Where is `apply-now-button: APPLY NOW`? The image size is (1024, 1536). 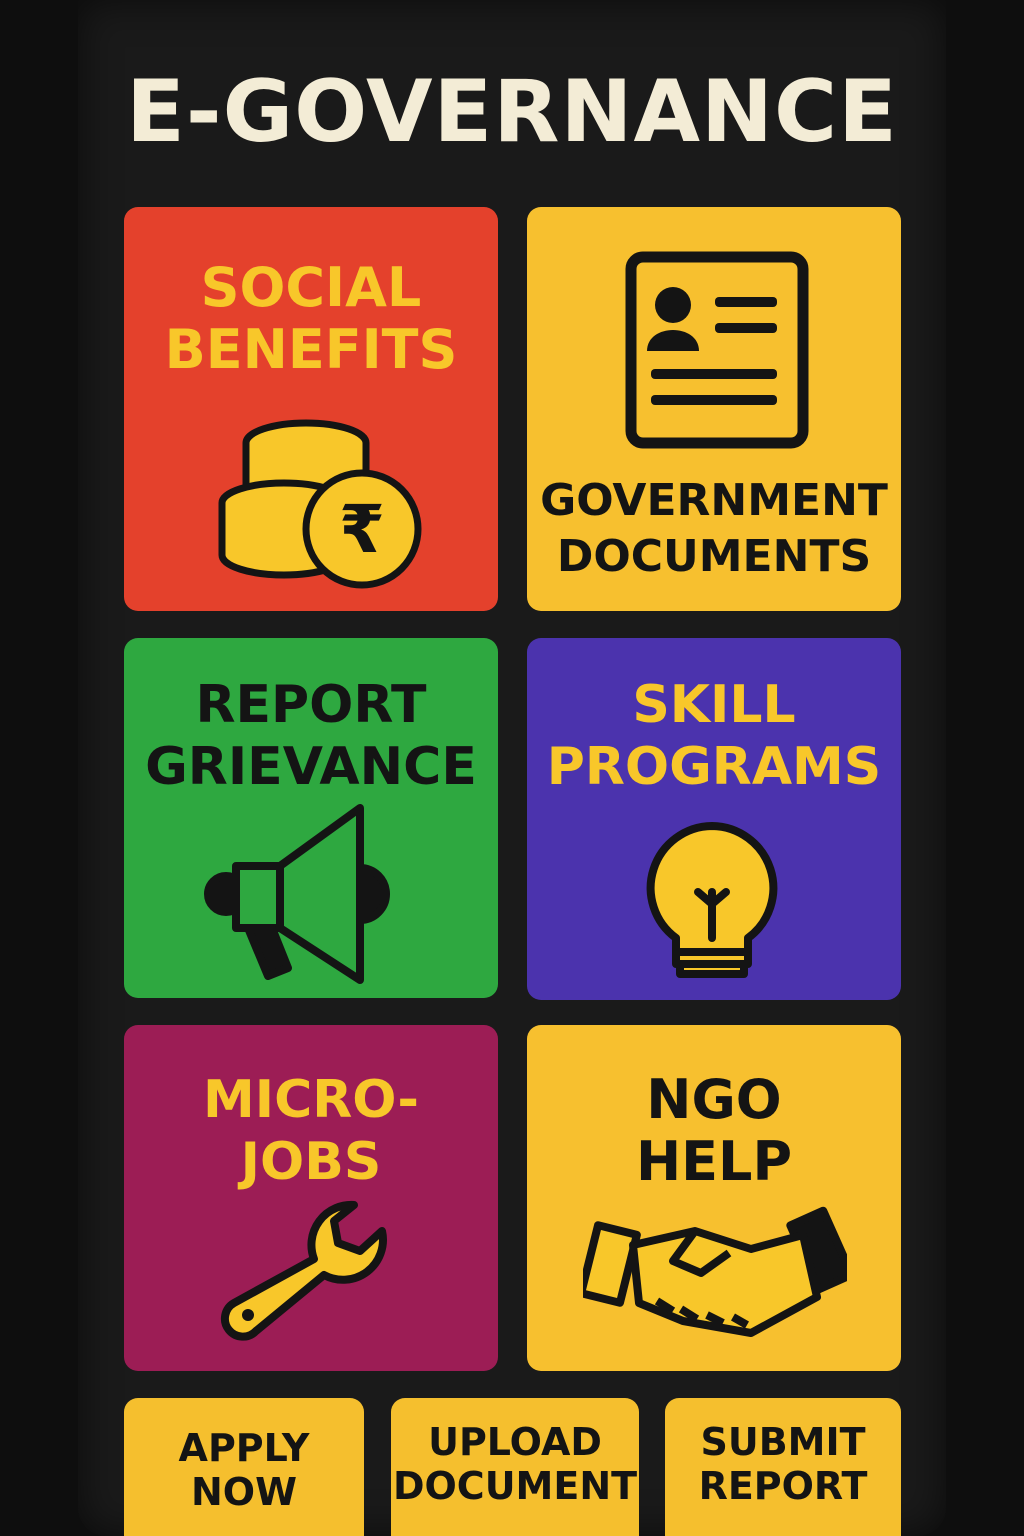
apply-now-button: APPLY NOW is located at coordinates (244, 1467).